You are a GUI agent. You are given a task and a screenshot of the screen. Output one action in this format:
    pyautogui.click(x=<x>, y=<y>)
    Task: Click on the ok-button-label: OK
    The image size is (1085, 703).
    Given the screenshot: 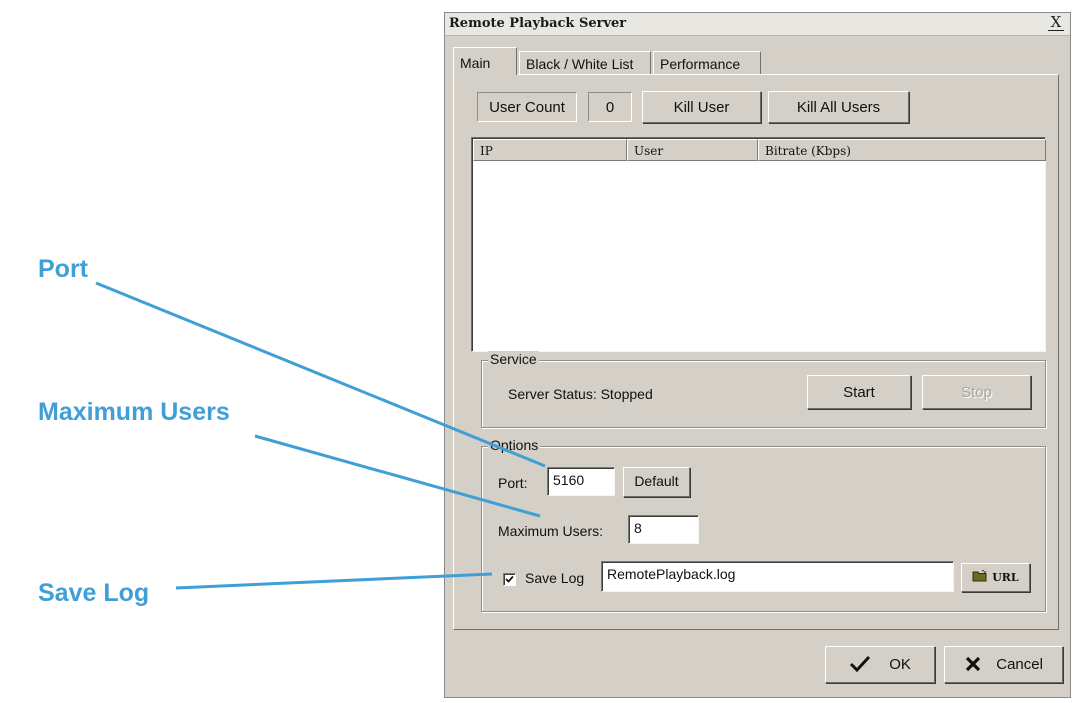 What is the action you would take?
    pyautogui.click(x=900, y=664)
    